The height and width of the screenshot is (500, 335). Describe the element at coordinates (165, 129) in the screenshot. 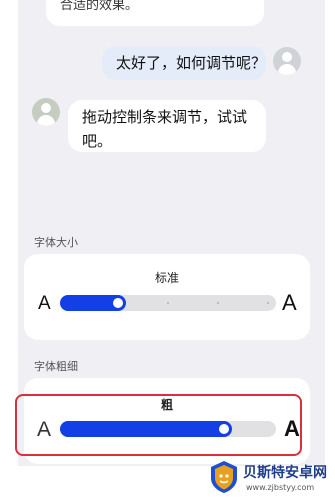

I see `assistant-message-text: 拖动控制条来调节，试试吧。` at that location.